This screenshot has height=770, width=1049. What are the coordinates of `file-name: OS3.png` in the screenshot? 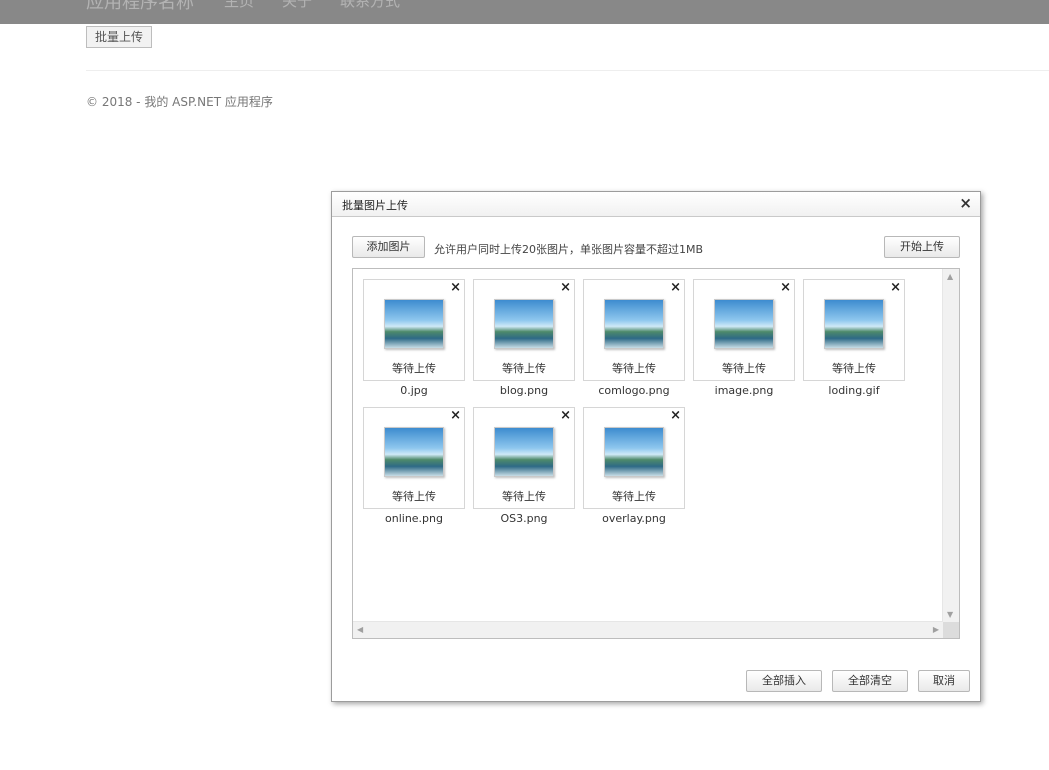 It's located at (524, 518).